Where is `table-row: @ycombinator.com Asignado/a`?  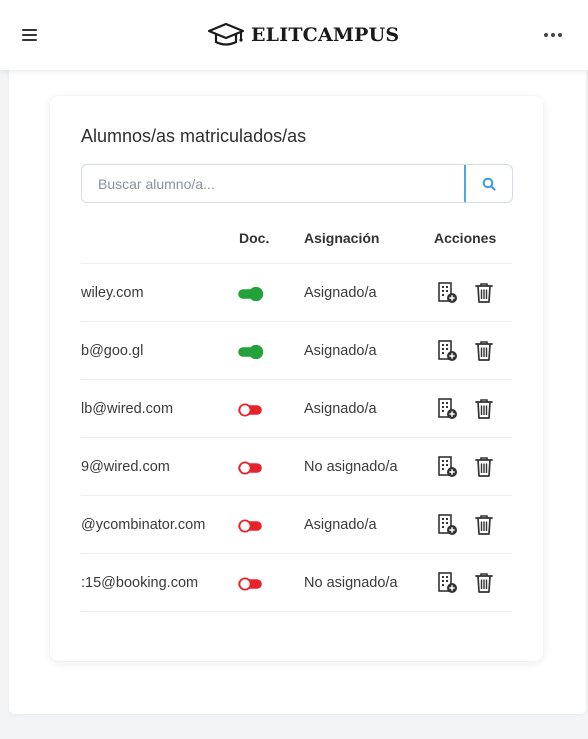
table-row: @ycombinator.com Asignado/a is located at coordinates (296, 525).